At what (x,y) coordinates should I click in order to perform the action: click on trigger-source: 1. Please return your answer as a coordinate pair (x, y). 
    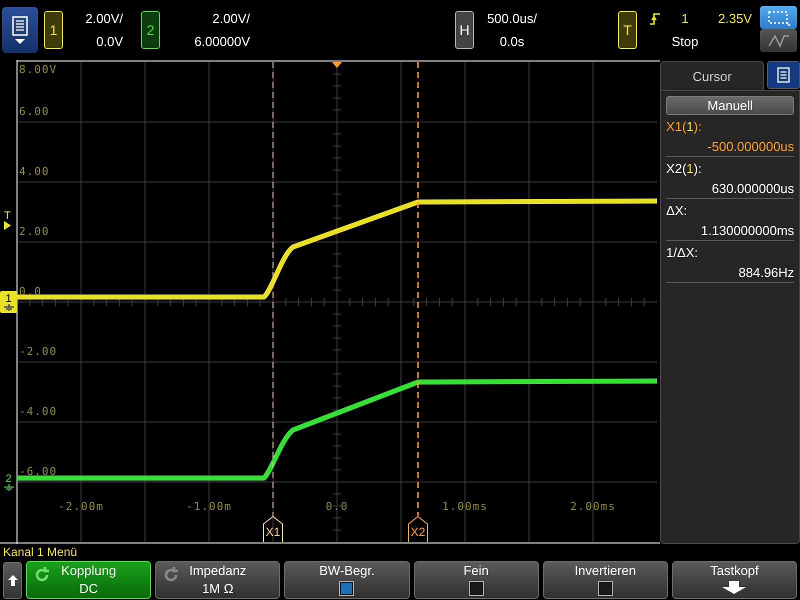
    Looking at the image, I should click on (685, 18).